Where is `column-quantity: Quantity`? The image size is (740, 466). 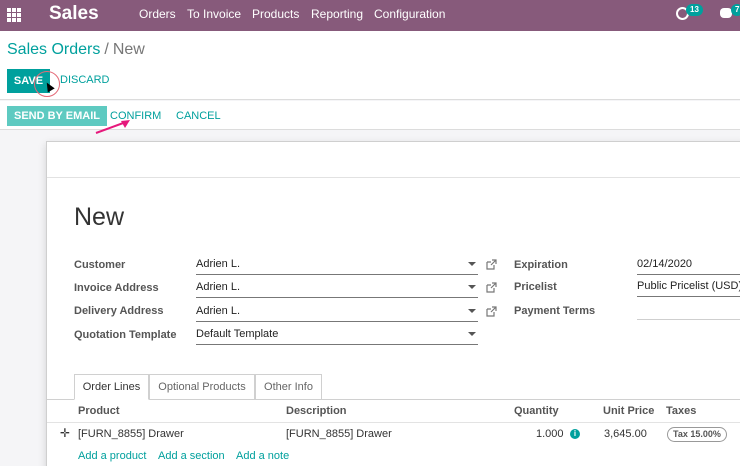 column-quantity: Quantity is located at coordinates (536, 411).